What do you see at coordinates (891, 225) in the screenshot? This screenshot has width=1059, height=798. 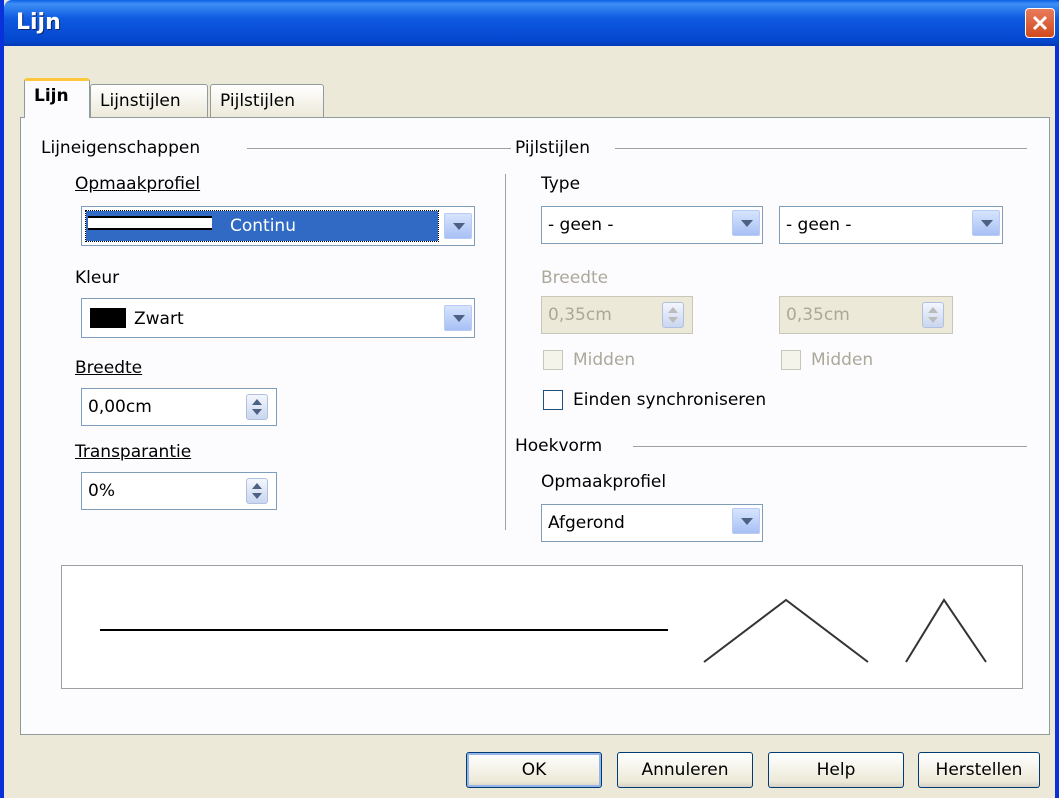 I see `arrow-end-dropdown: - geen -` at bounding box center [891, 225].